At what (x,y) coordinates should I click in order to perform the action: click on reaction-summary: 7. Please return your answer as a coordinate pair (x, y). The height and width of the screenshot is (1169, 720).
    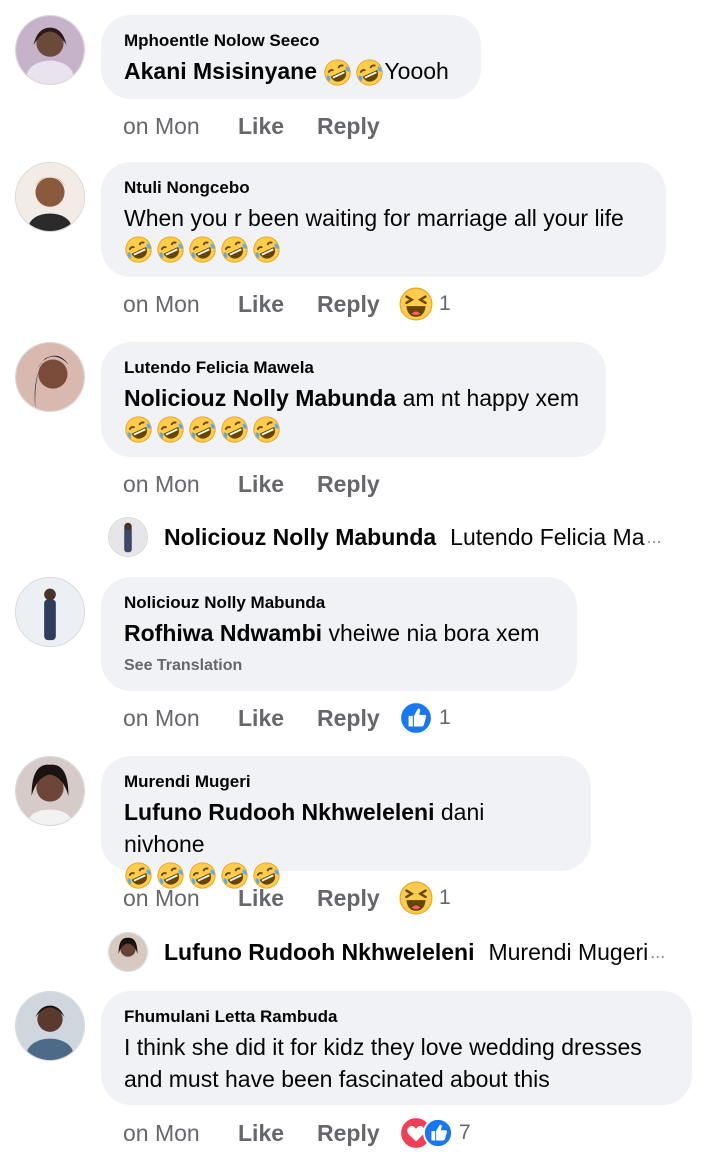
    Looking at the image, I should click on (435, 1133).